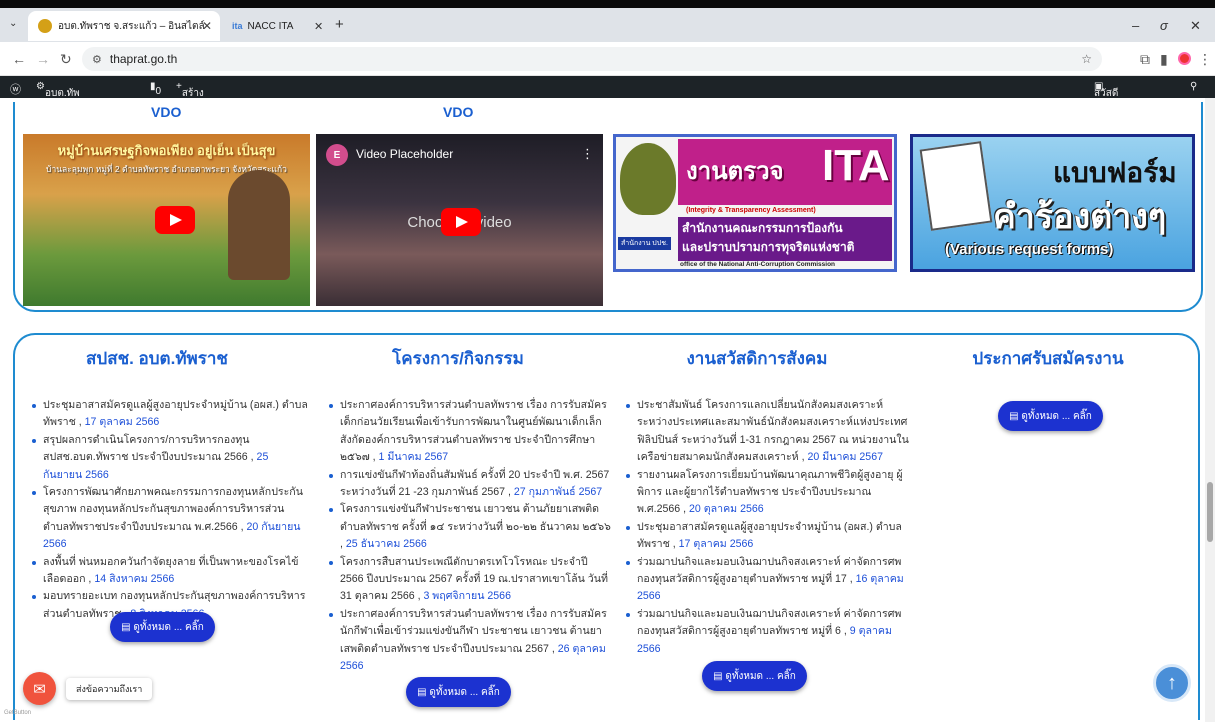 This screenshot has height=722, width=1215. What do you see at coordinates (157, 358) in the screenshot?
I see `column-title: สปสช. อบต.ทัพราช` at bounding box center [157, 358].